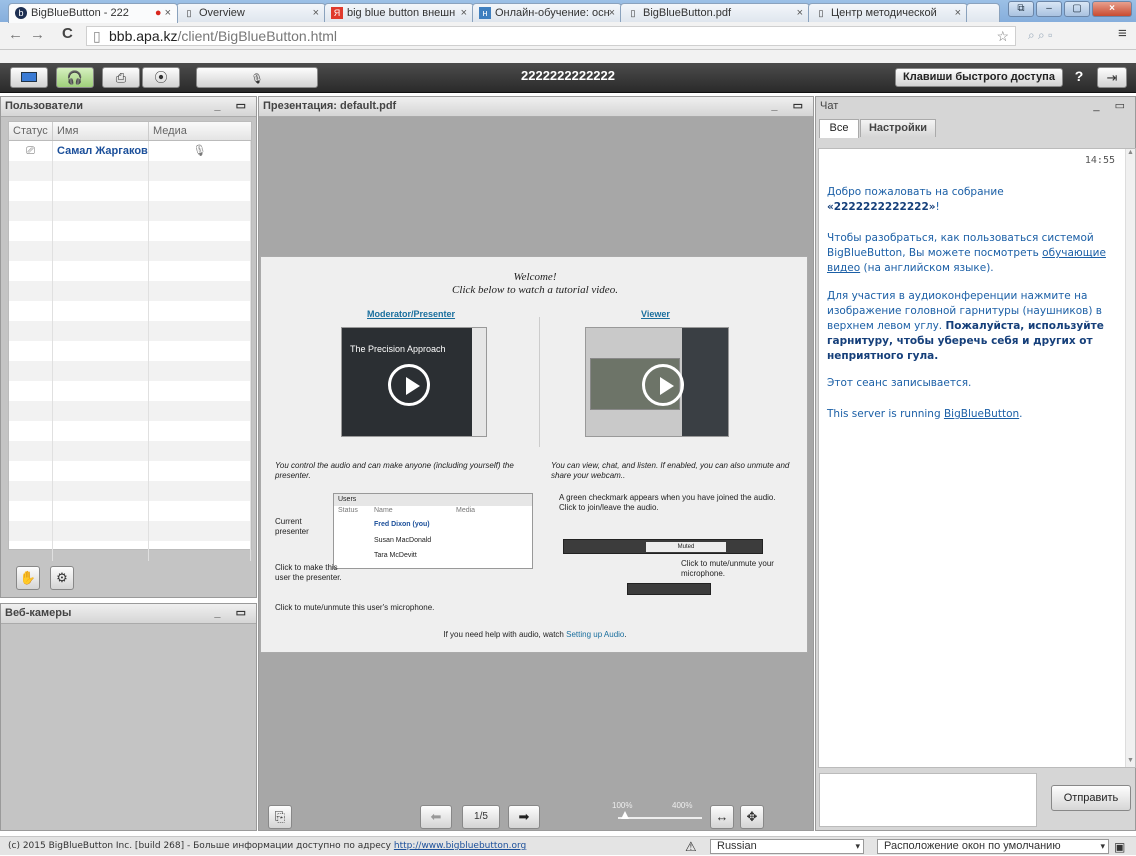 The width and height of the screenshot is (1136, 856). What do you see at coordinates (1049, 9) in the screenshot?
I see `window-minimize-icon: ‒` at bounding box center [1049, 9].